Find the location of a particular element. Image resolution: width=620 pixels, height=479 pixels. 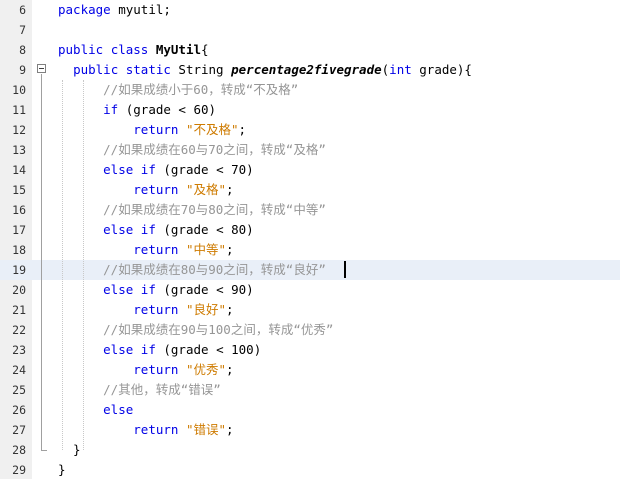

code-line: 15 return "及格"; is located at coordinates (310, 190).